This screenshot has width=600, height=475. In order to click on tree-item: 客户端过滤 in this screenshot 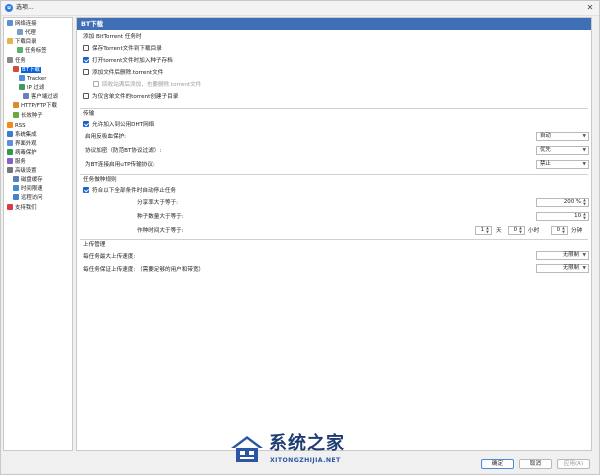, I will do `click(40, 97)`.